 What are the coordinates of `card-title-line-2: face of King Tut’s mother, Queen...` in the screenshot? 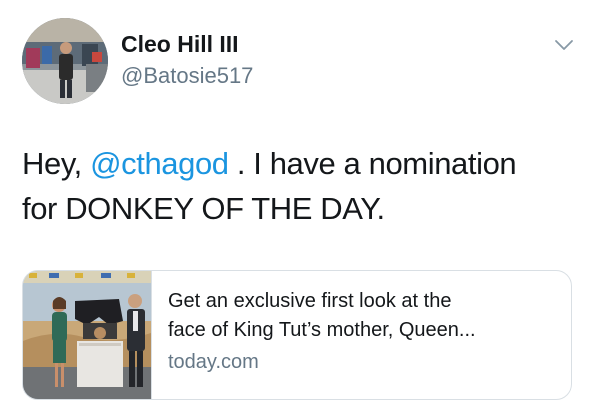 It's located at (322, 330).